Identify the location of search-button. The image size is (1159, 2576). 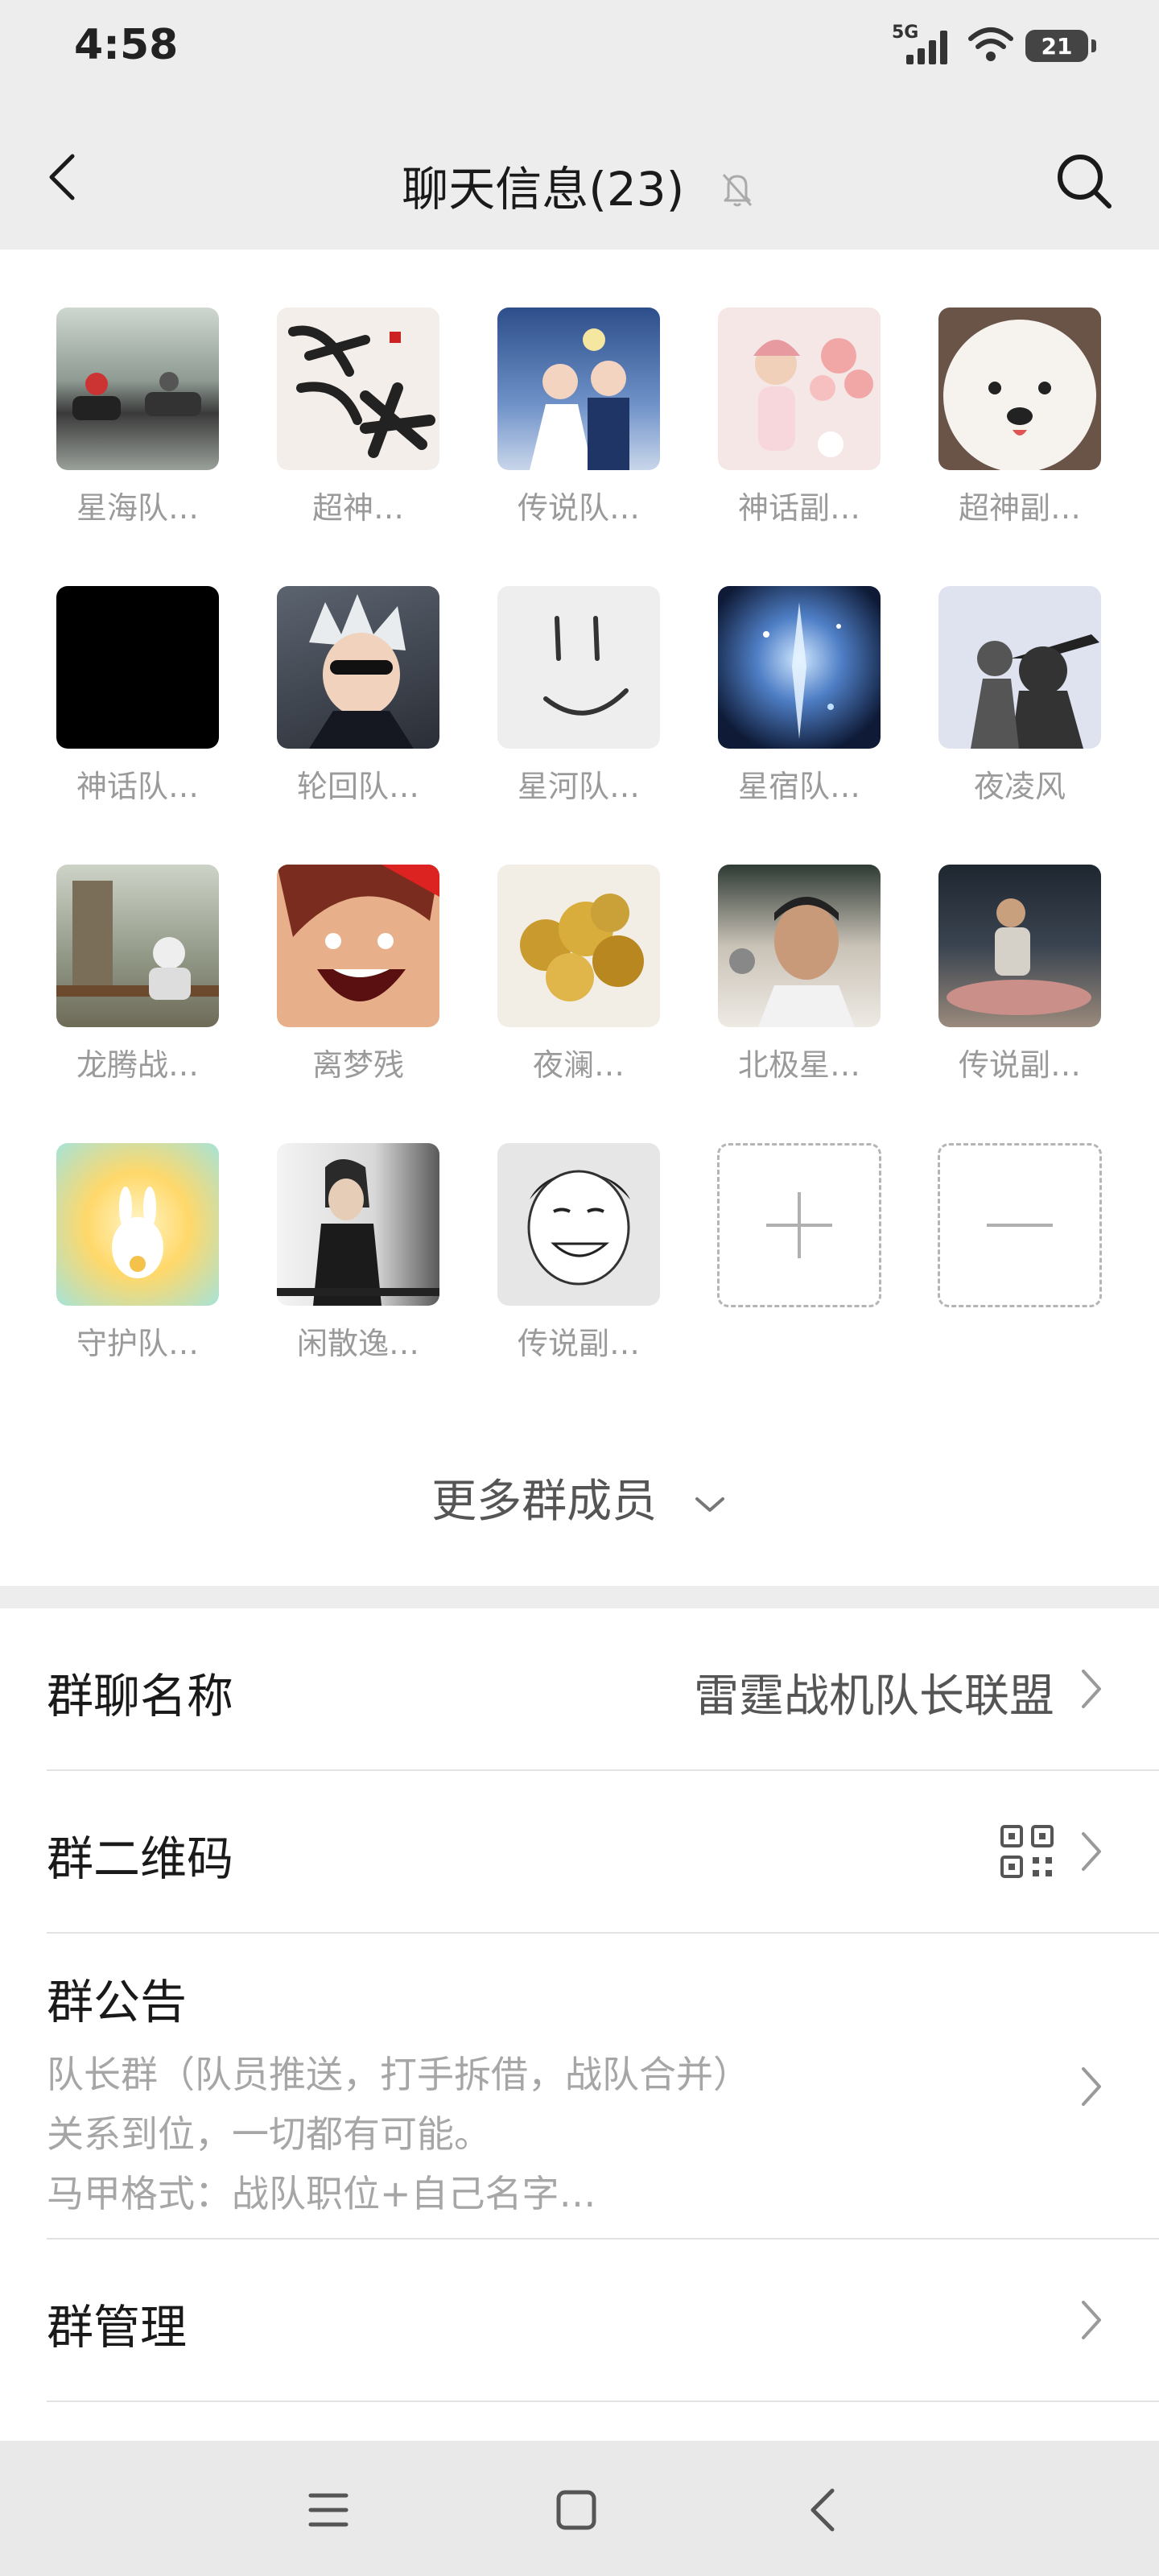
(1084, 181).